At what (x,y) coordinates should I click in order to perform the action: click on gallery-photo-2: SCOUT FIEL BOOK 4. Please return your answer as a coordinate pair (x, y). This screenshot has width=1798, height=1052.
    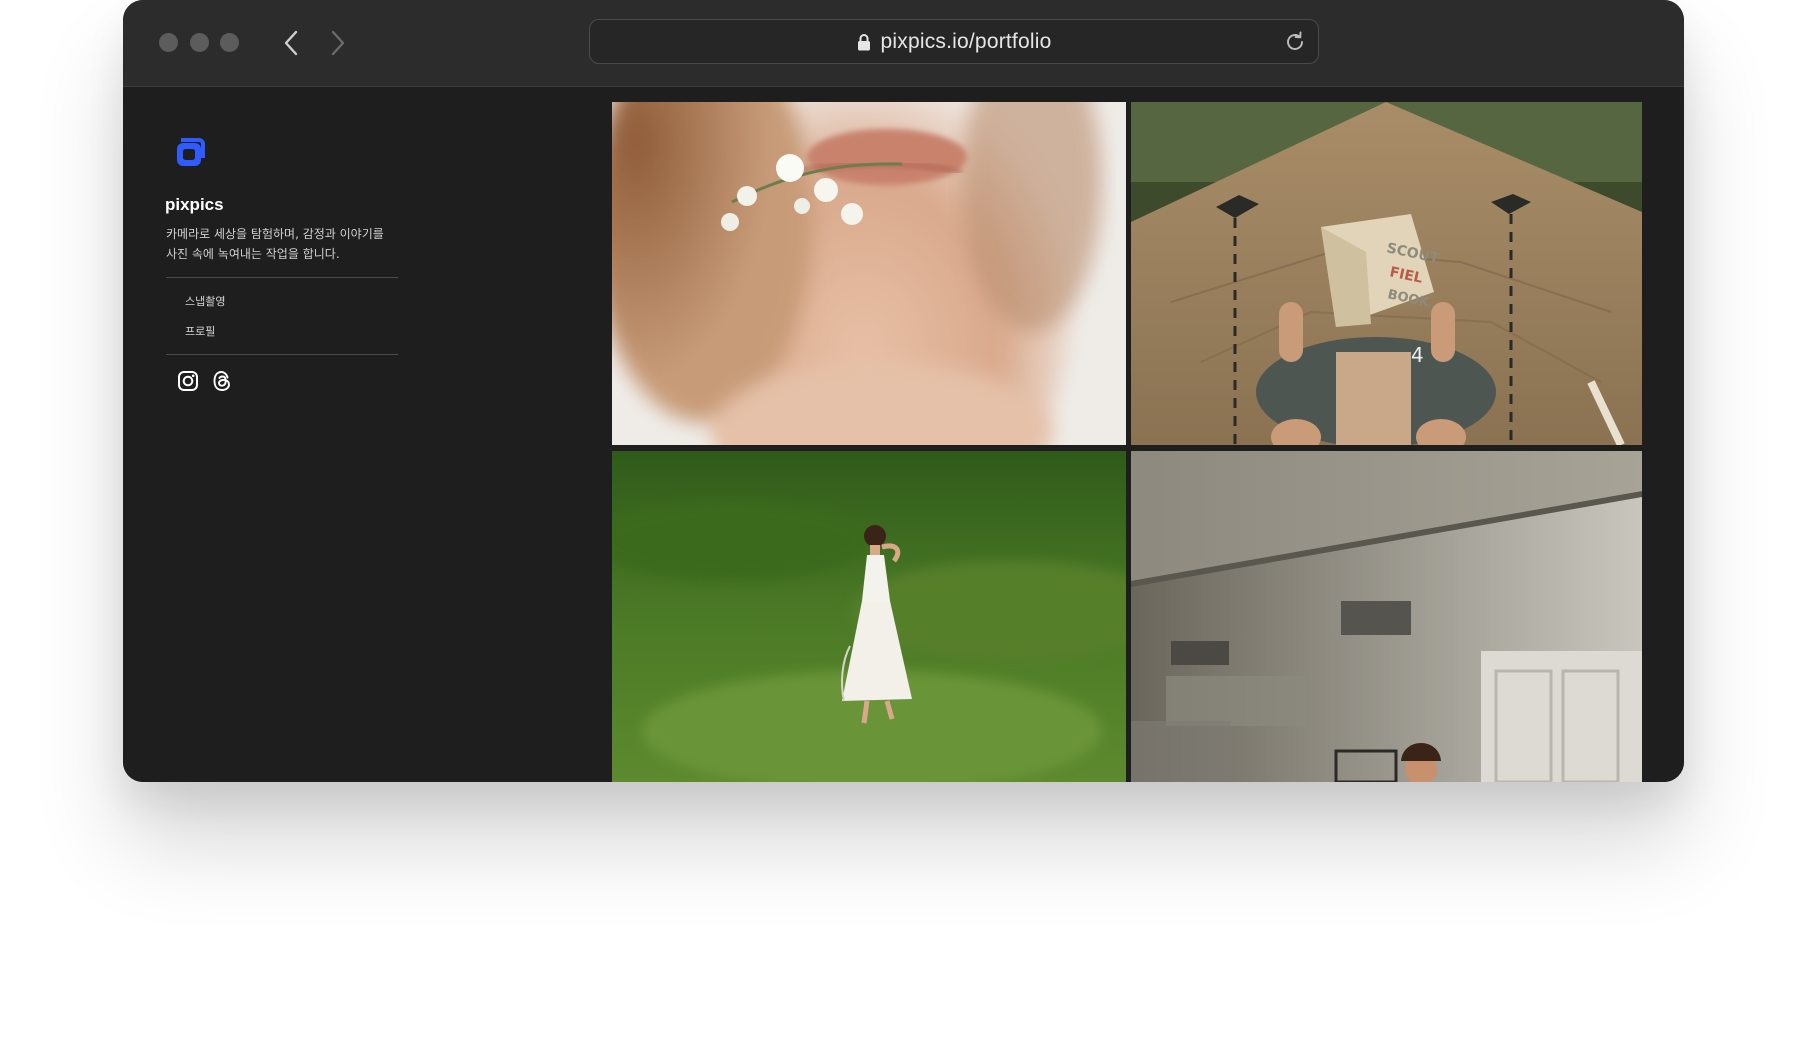
    Looking at the image, I should click on (1386, 273).